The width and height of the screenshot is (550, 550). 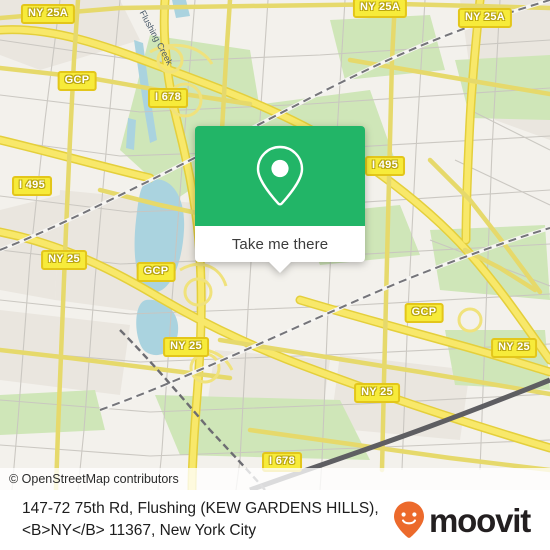 What do you see at coordinates (480, 520) in the screenshot?
I see `moovit-wordmark: moovit` at bounding box center [480, 520].